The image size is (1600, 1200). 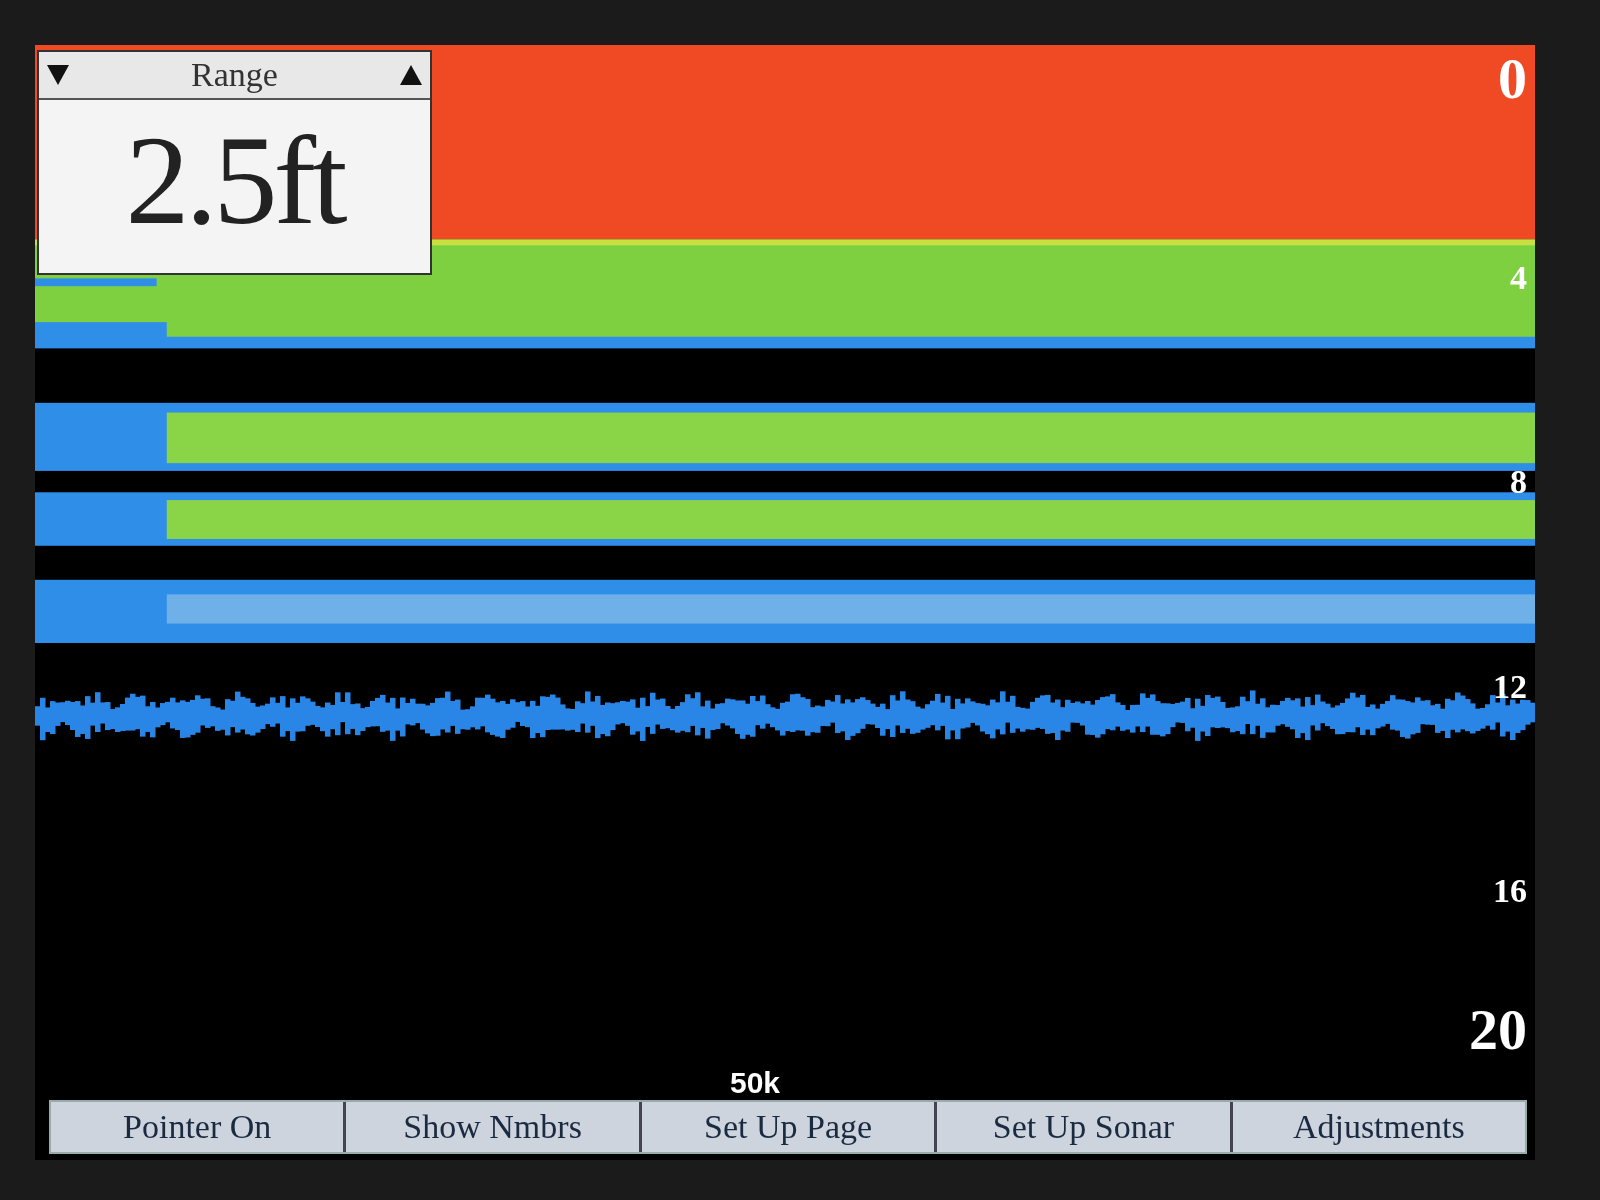 I want to click on depth-label: 0, so click(x=1512, y=78).